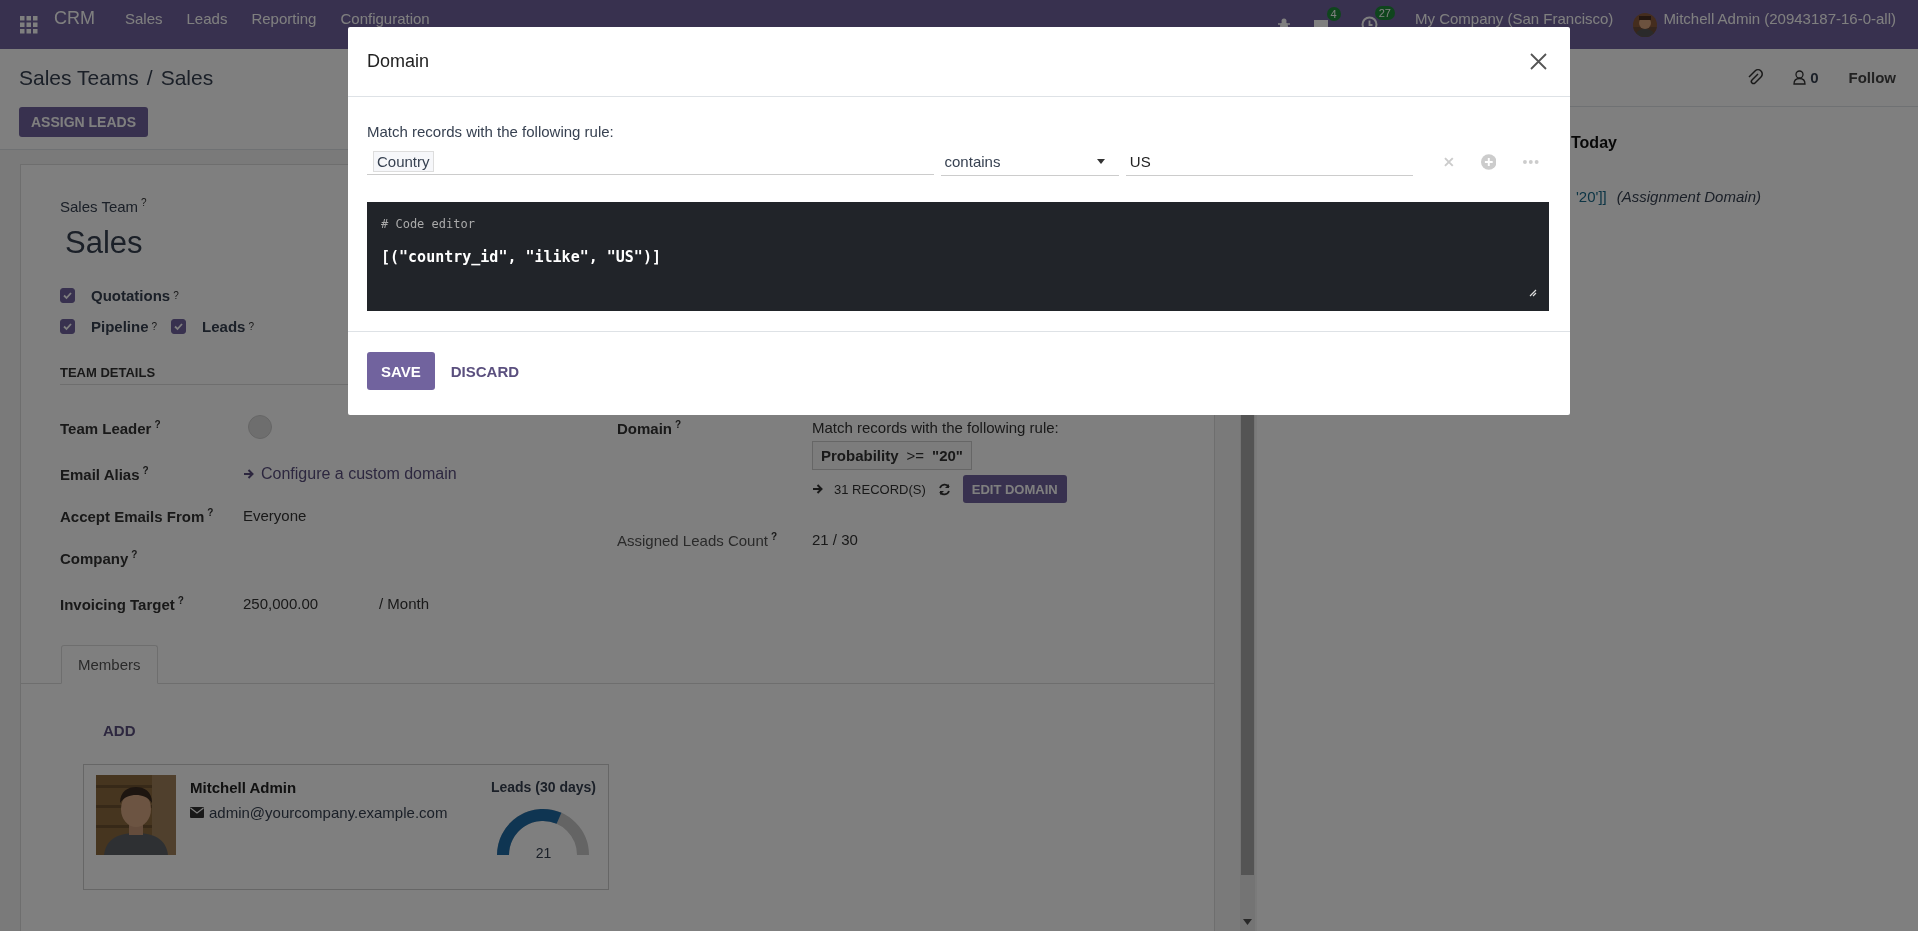 This screenshot has width=1918, height=931. Describe the element at coordinates (1755, 77) in the screenshot. I see `paperclip-icon` at that location.